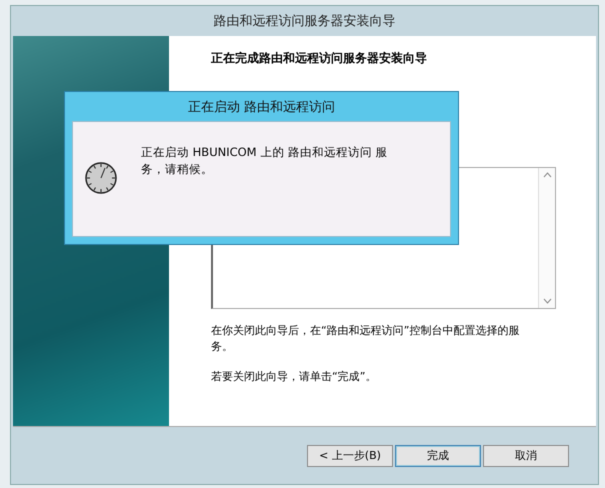  I want to click on clock-icon, so click(101, 178).